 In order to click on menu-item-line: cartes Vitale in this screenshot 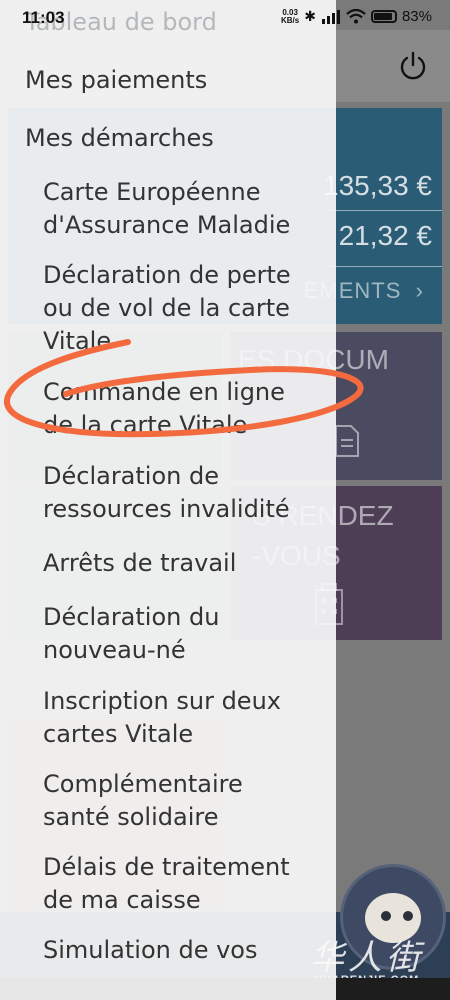, I will do `click(118, 734)`.